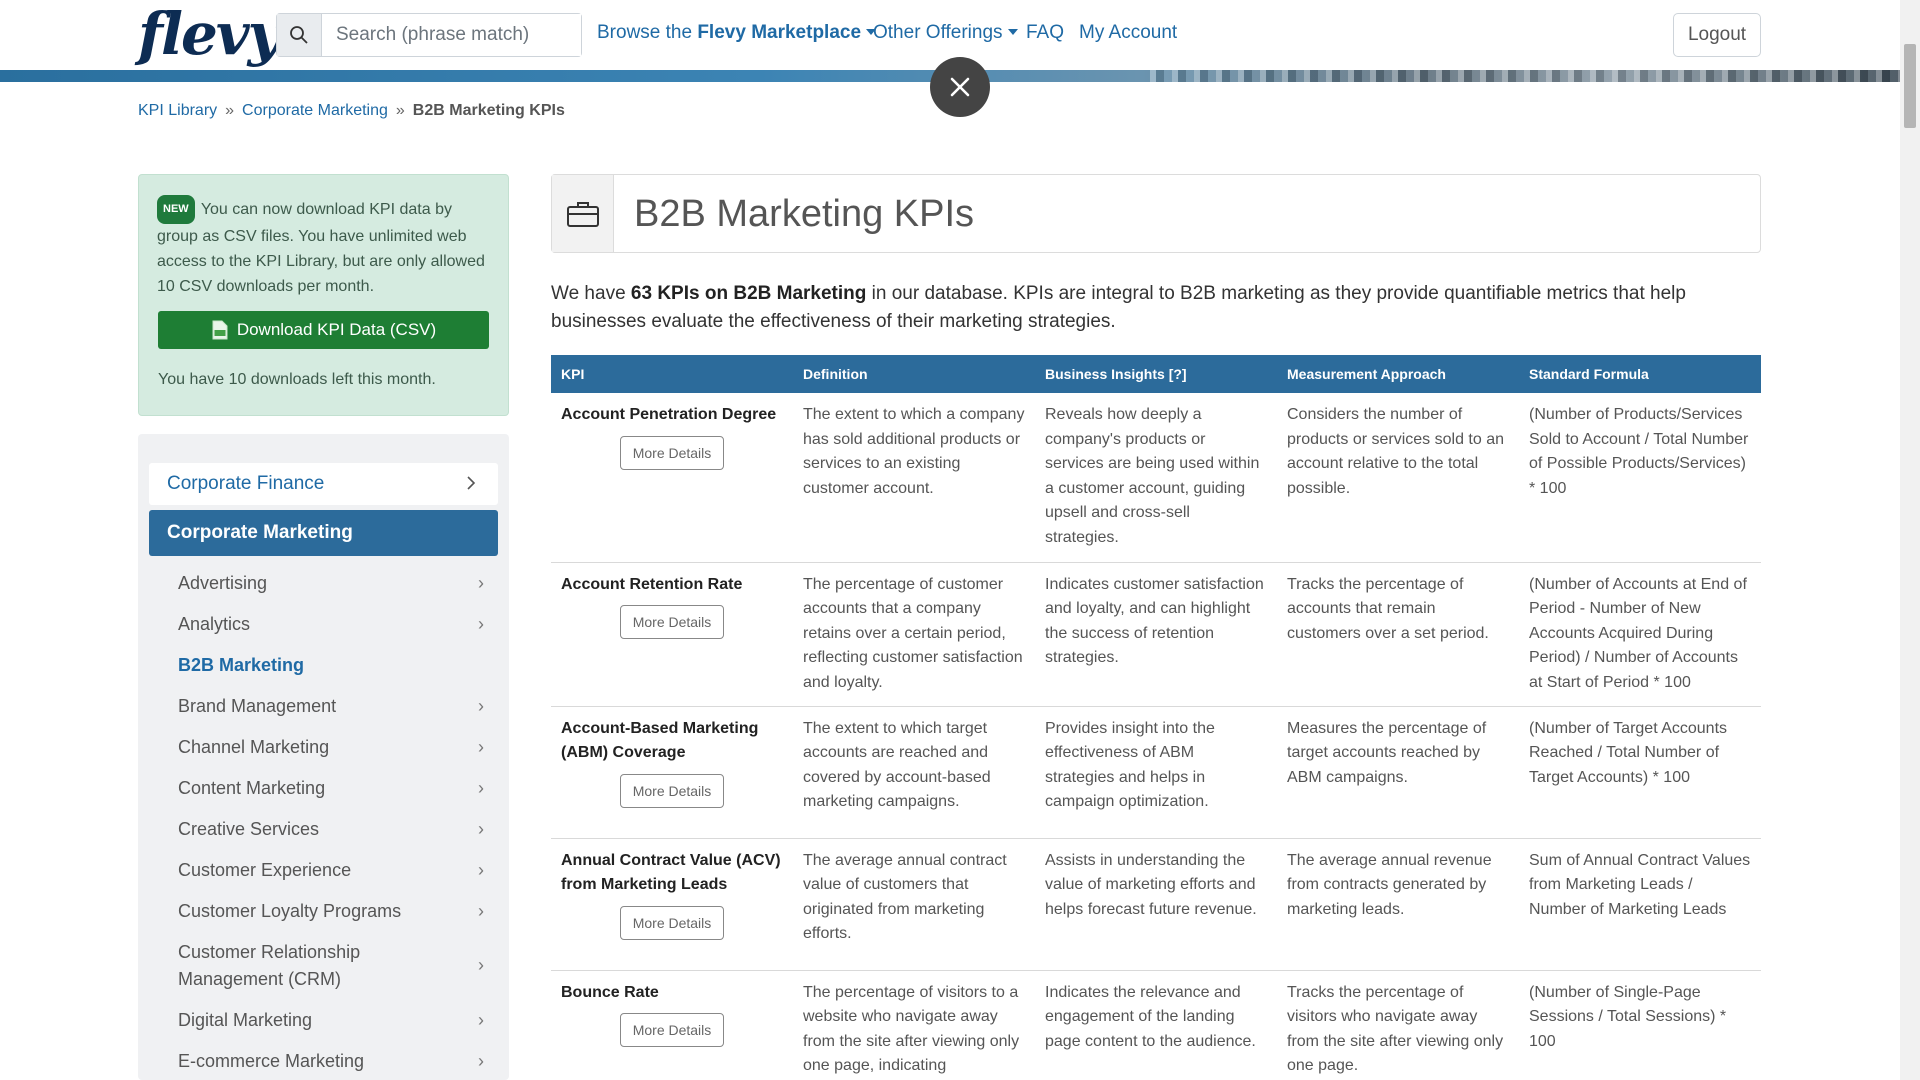 This screenshot has width=1920, height=1080. What do you see at coordinates (672, 585) in the screenshot?
I see `kpi-name: Account Retention Rate` at bounding box center [672, 585].